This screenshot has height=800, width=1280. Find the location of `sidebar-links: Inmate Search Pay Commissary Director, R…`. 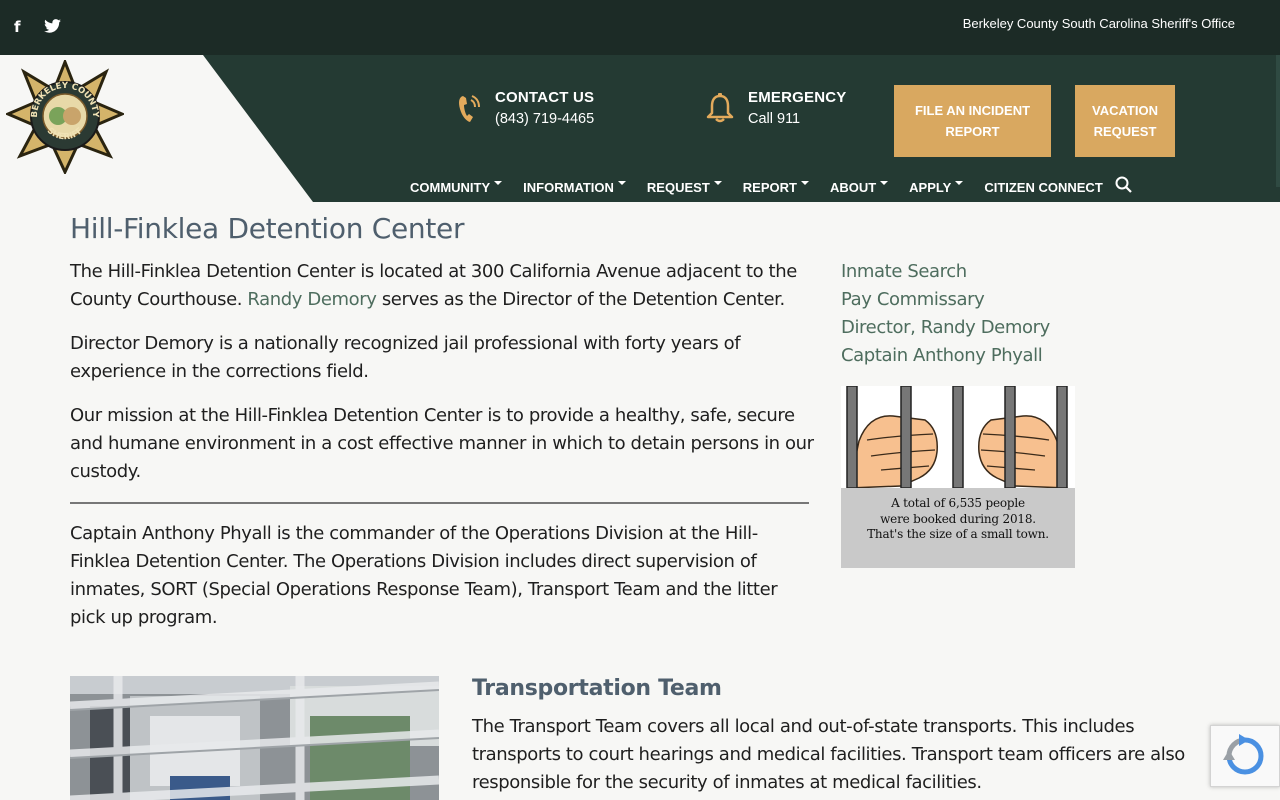

sidebar-links: Inmate Search Pay Commissary Director, R… is located at coordinates (945, 314).